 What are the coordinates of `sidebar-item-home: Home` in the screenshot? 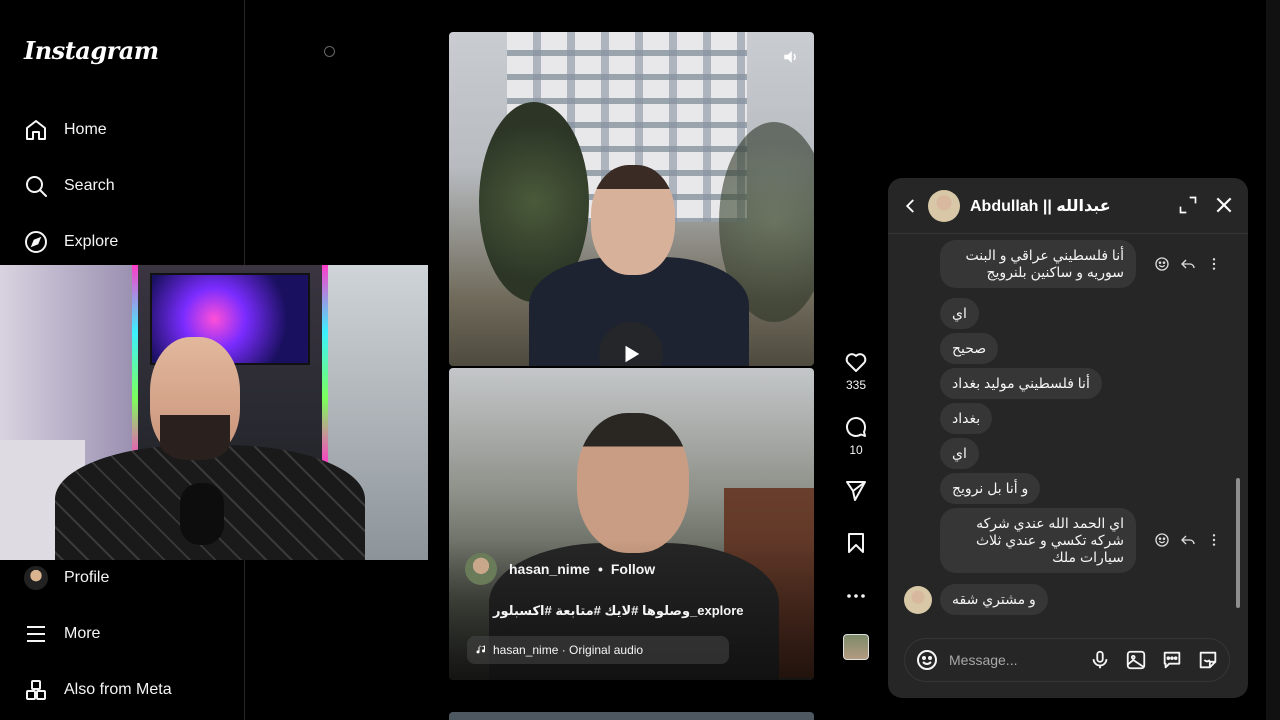 It's located at (65, 130).